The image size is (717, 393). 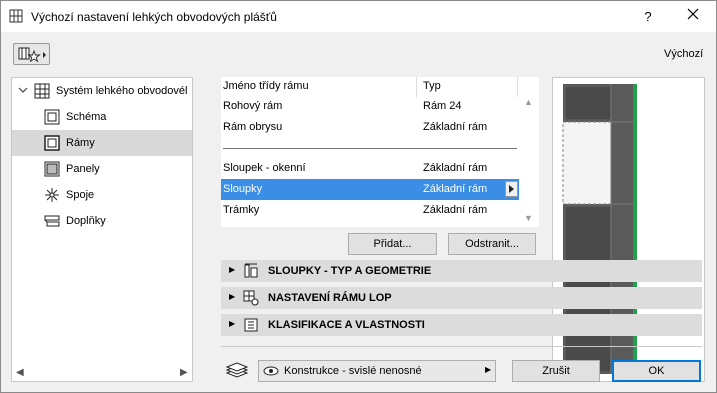 I want to click on classification-icon, so click(x=251, y=325).